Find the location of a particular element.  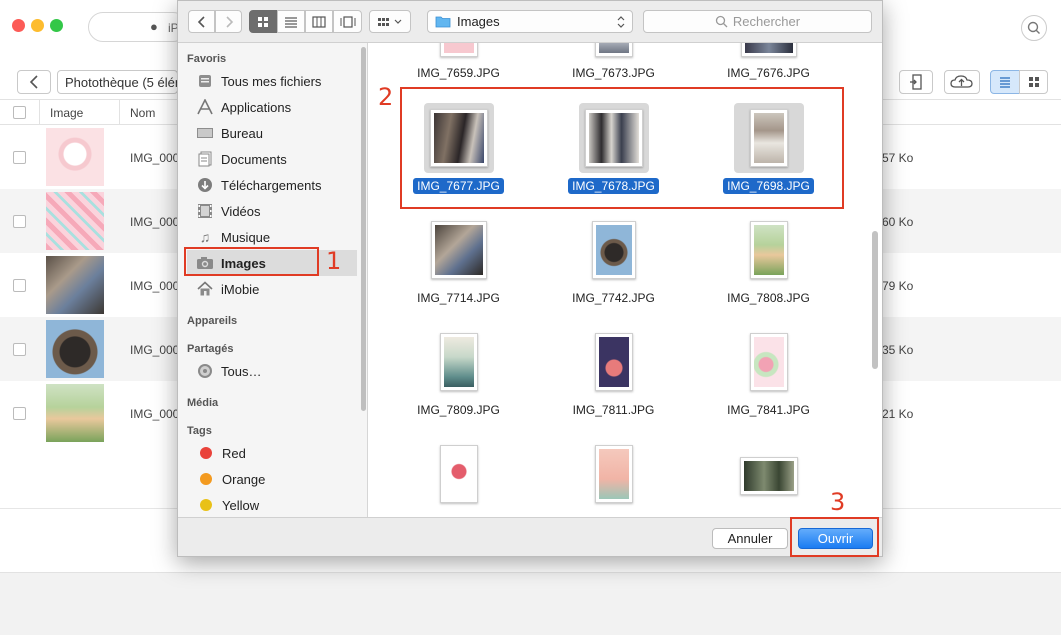

search-field: Rechercher is located at coordinates (757, 21).